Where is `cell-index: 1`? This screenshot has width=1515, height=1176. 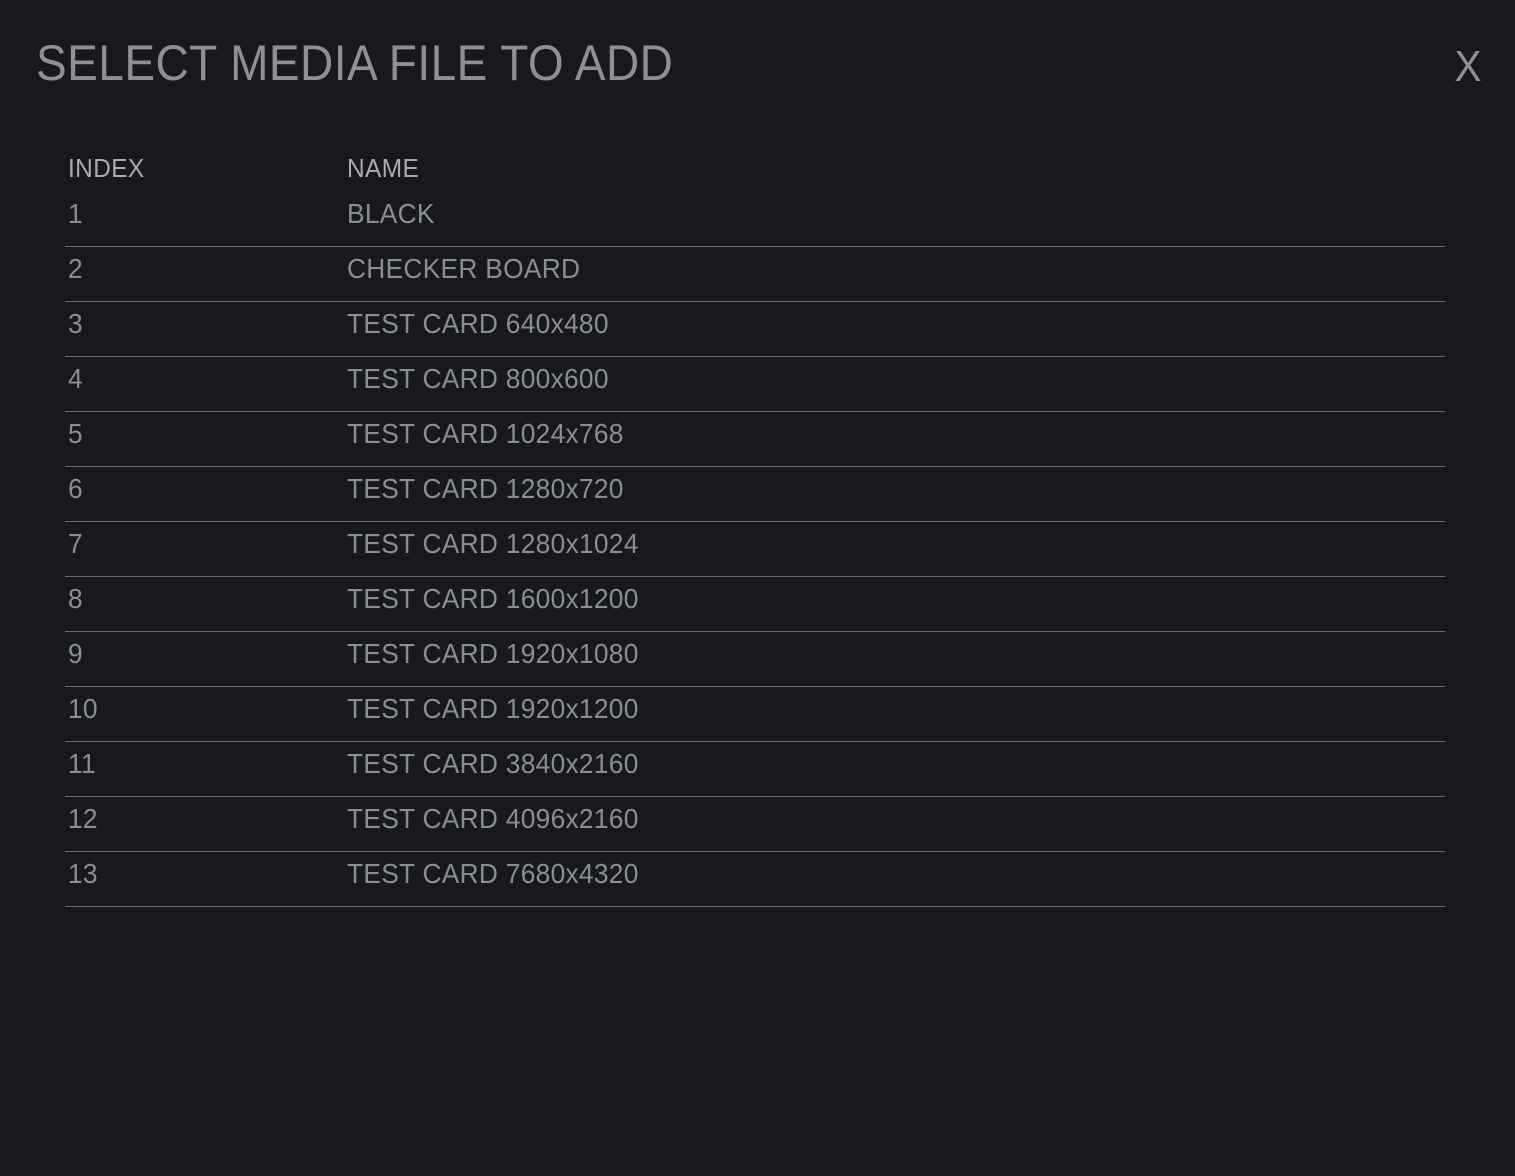 cell-index: 1 is located at coordinates (75, 213).